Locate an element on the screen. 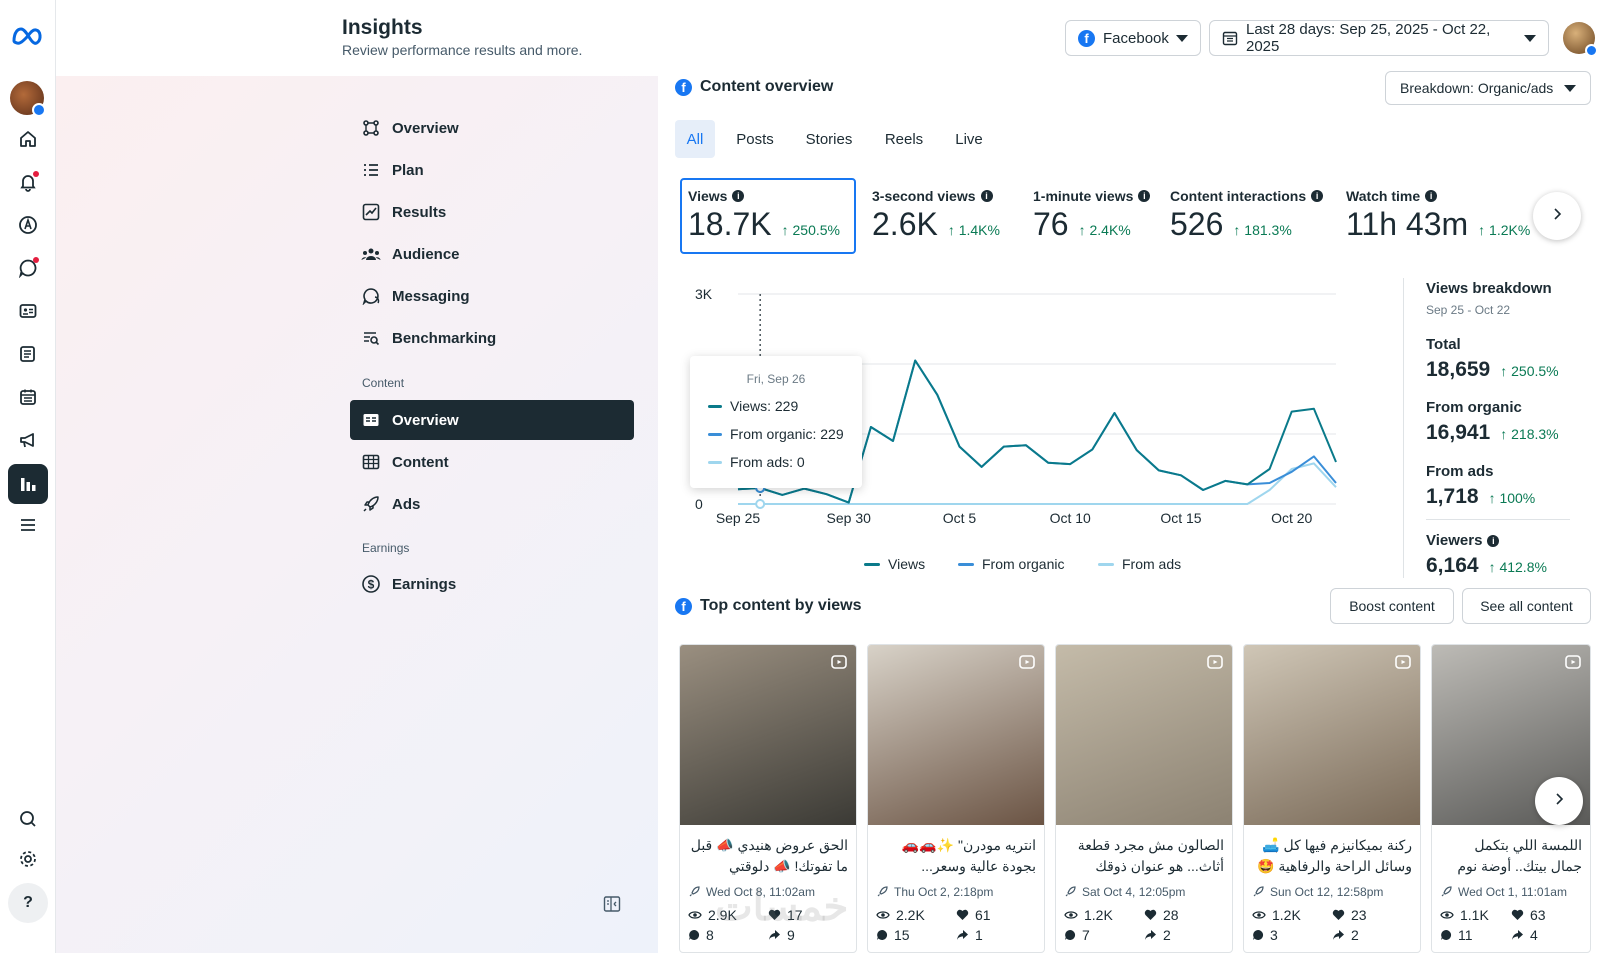  comments-stat: 15 is located at coordinates (916, 935).